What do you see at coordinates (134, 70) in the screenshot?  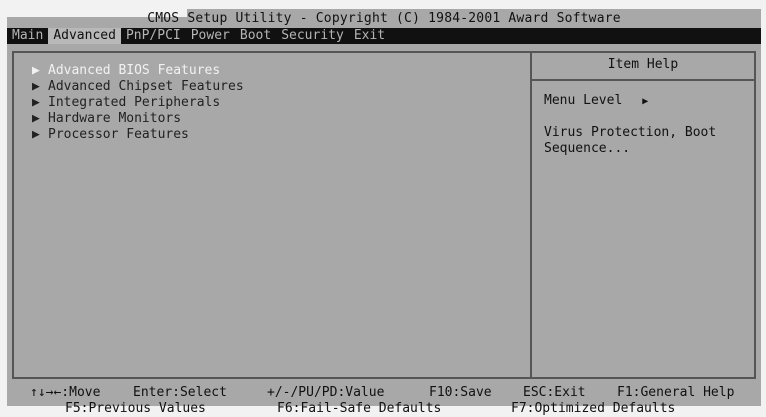 I see `menu-item-label: Advanced BIOS Features` at bounding box center [134, 70].